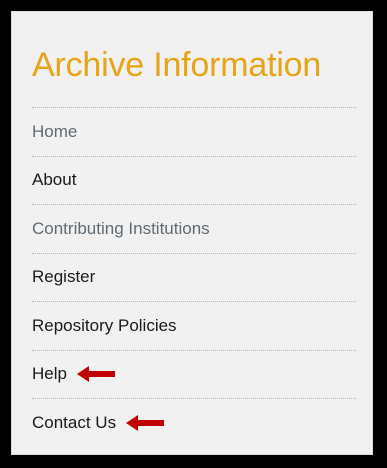 The image size is (387, 468). Describe the element at coordinates (54, 132) in the screenshot. I see `menu-item-label: Home` at that location.